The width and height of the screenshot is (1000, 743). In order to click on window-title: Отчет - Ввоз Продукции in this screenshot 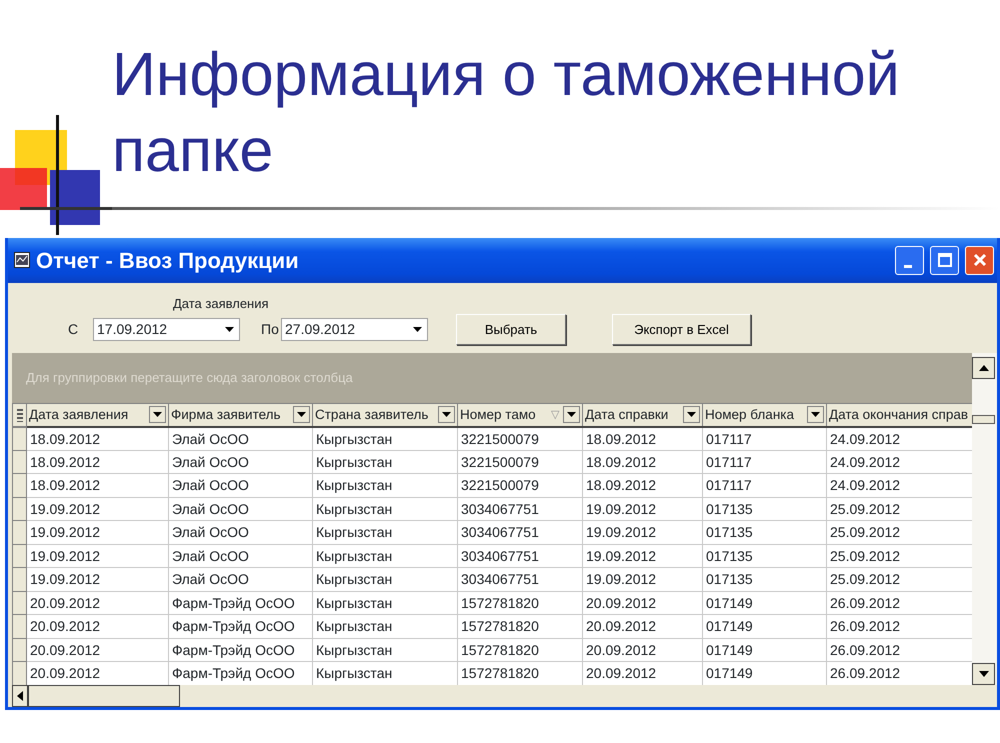, I will do `click(168, 260)`.